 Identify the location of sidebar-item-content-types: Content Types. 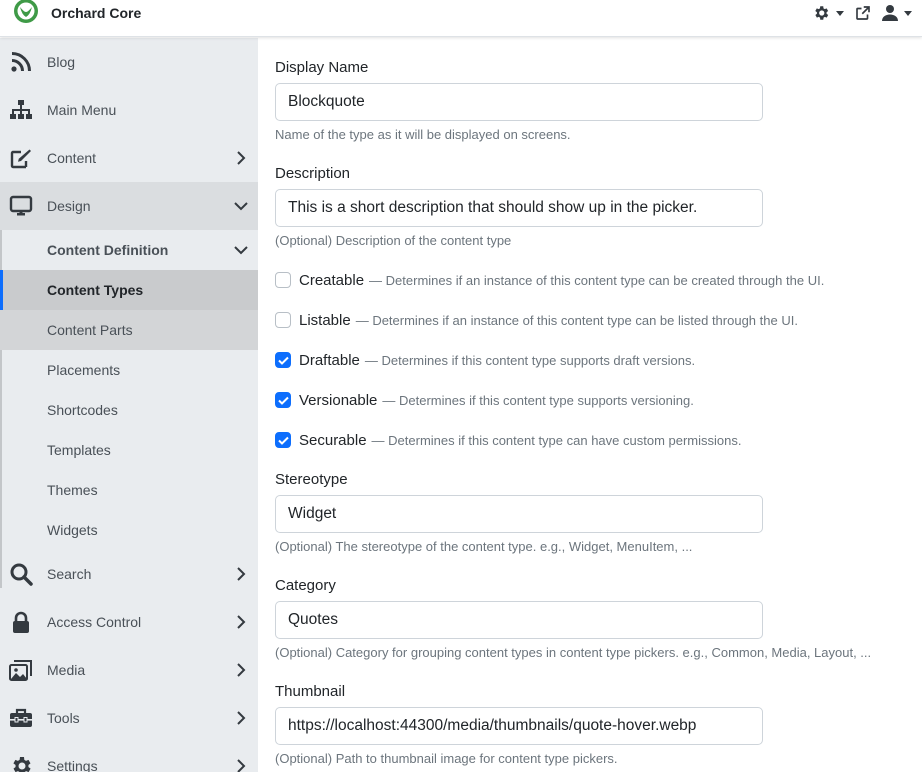
(129, 290).